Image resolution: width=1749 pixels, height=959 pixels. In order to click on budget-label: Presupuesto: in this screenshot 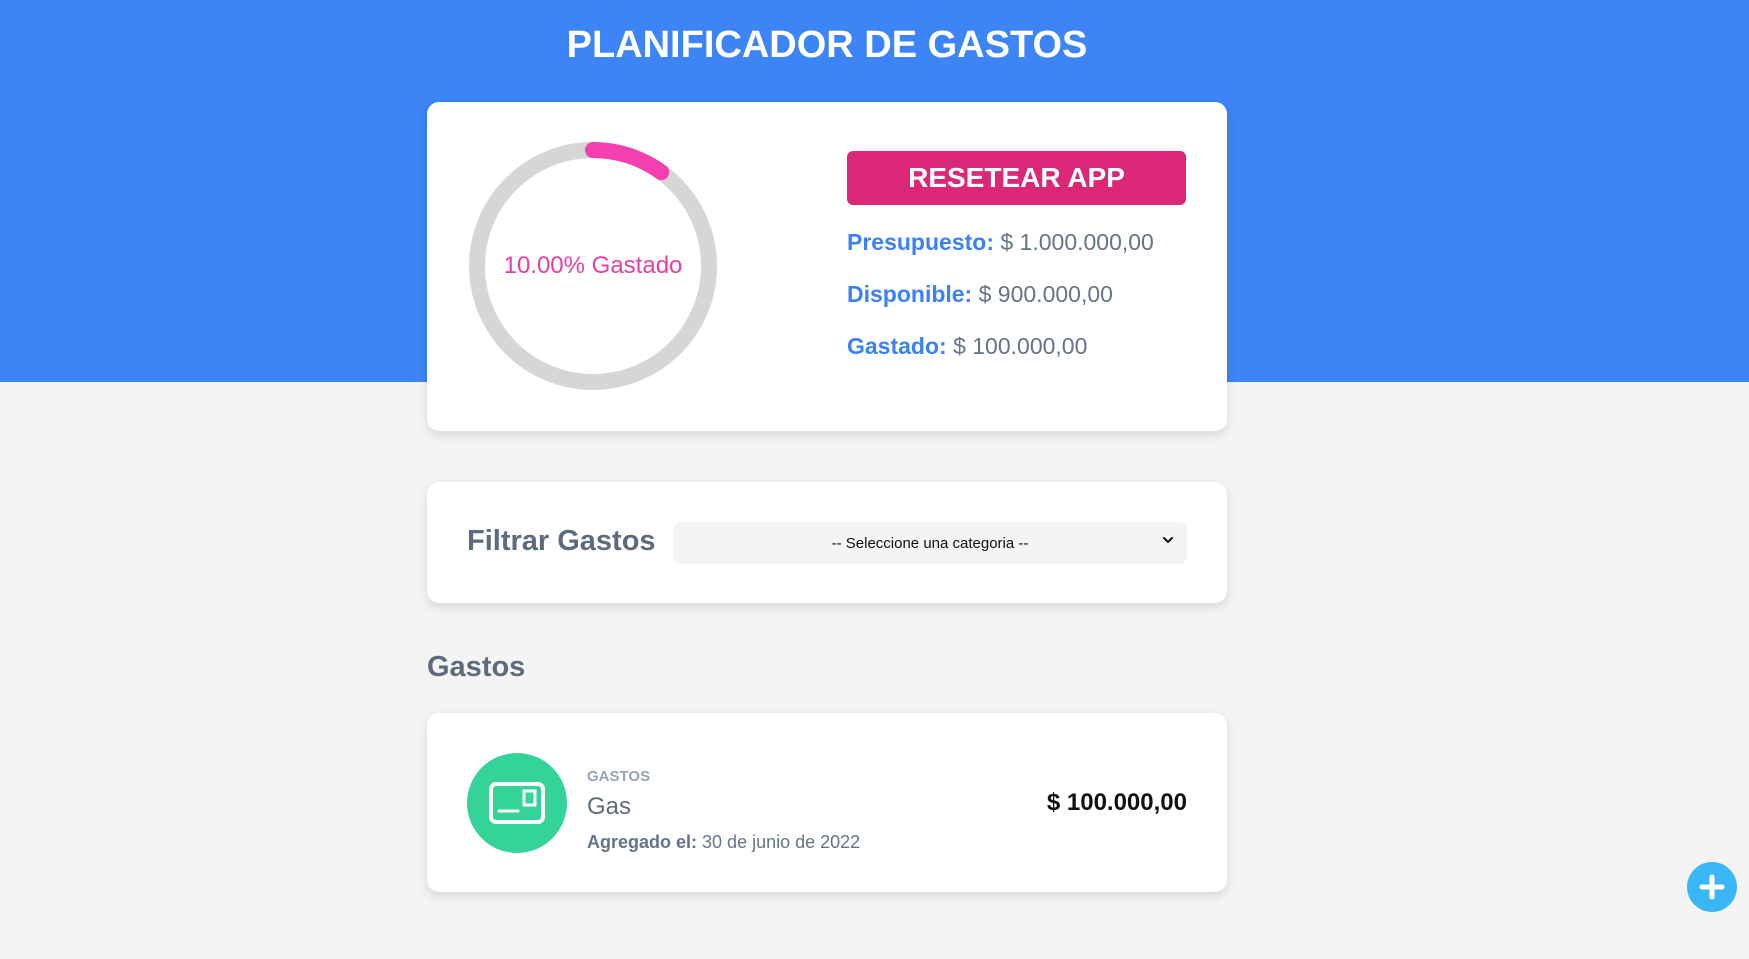, I will do `click(920, 242)`.